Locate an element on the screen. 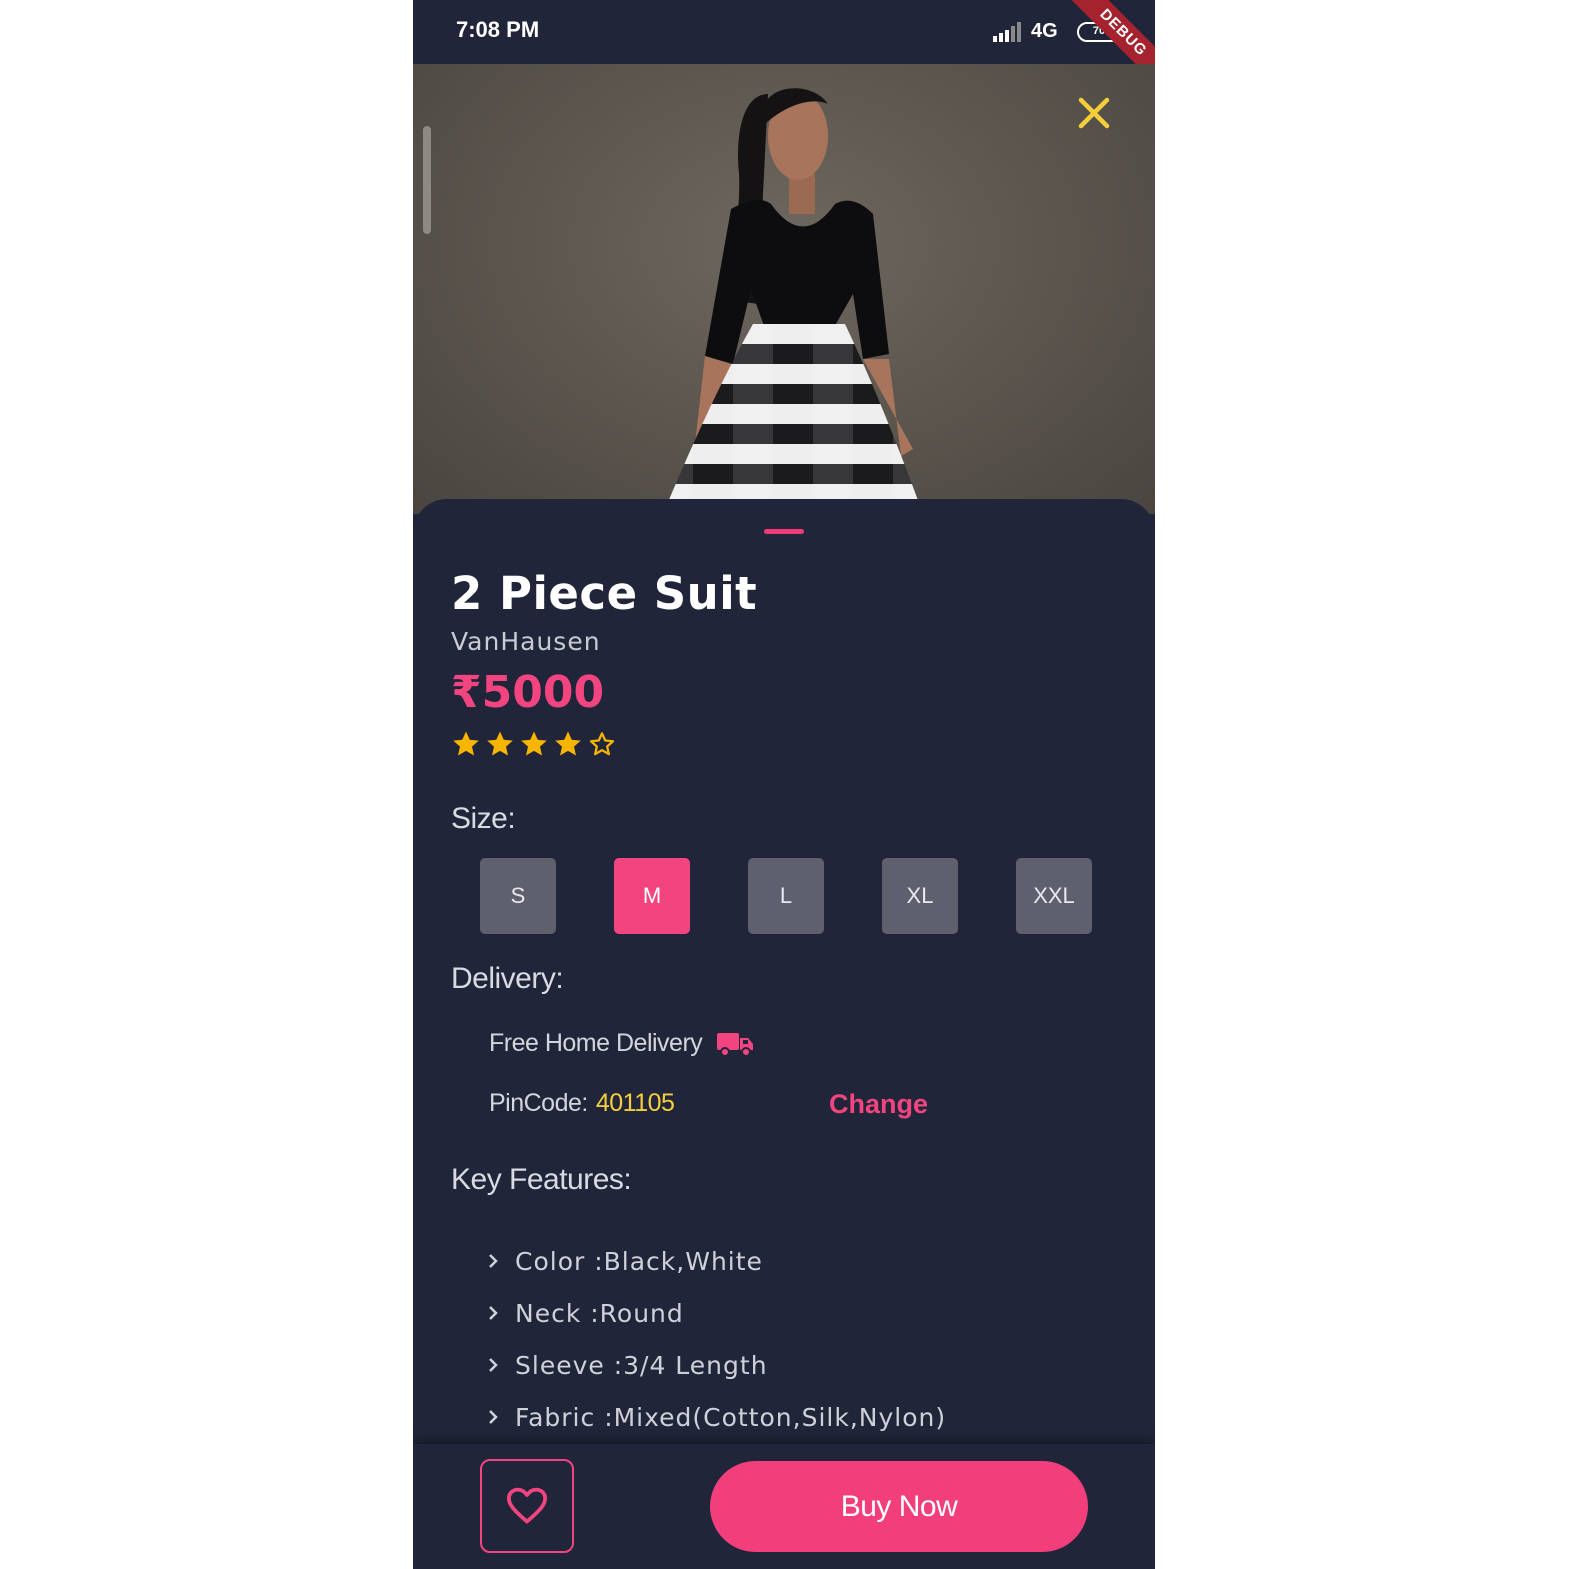  status-time: 7:08 PM is located at coordinates (498, 29).